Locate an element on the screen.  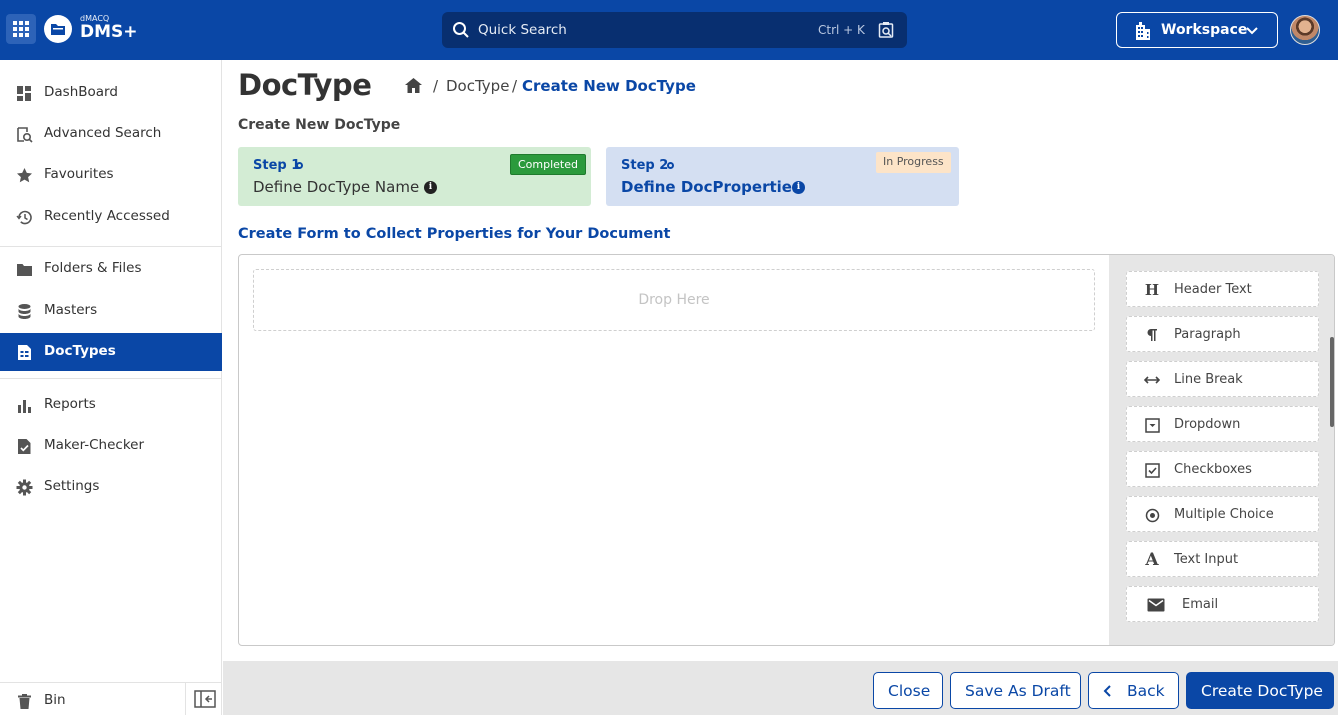
header-icon: H is located at coordinates (1152, 290).